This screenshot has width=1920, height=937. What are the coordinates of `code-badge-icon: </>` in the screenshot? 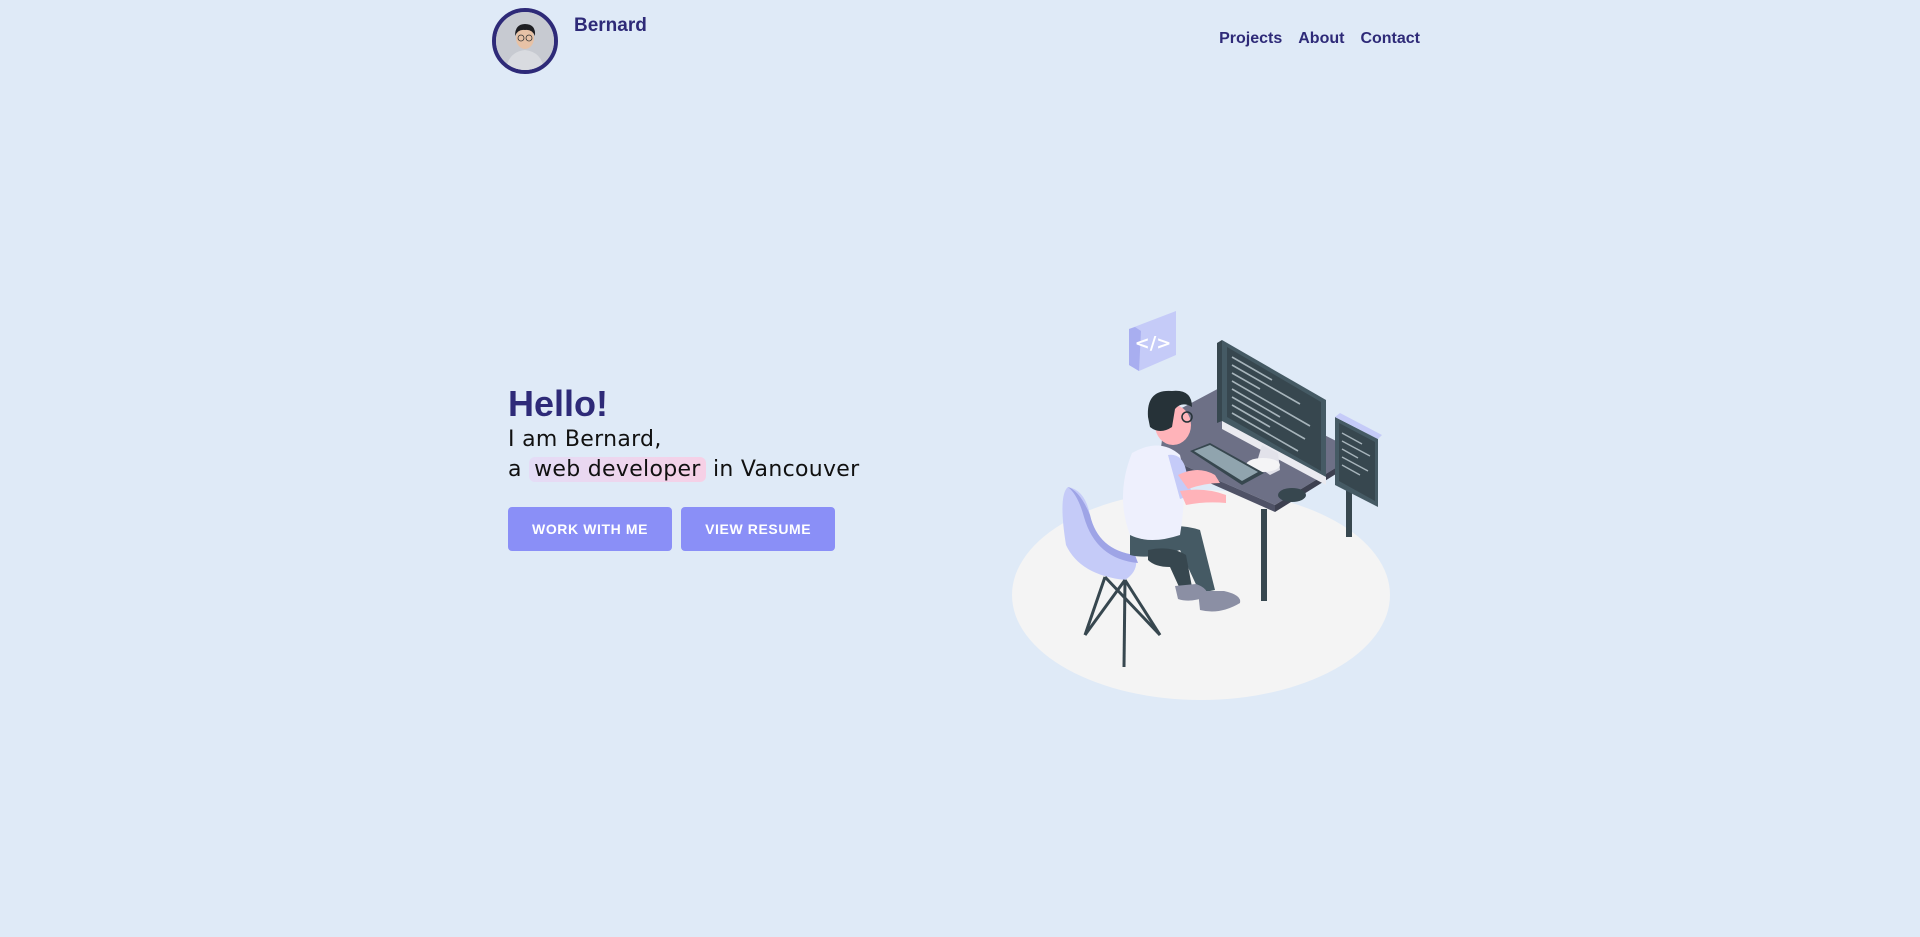 It's located at (1152, 341).